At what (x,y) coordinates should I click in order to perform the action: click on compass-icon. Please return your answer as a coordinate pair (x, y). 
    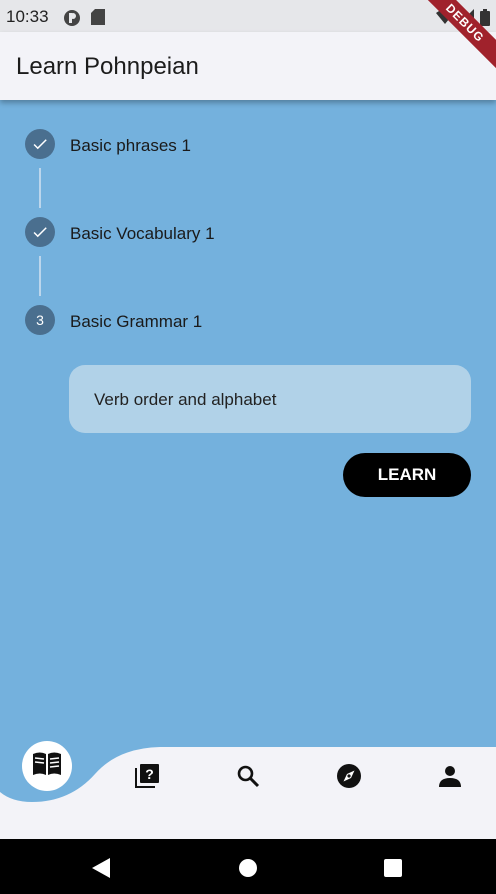
    Looking at the image, I should click on (349, 778).